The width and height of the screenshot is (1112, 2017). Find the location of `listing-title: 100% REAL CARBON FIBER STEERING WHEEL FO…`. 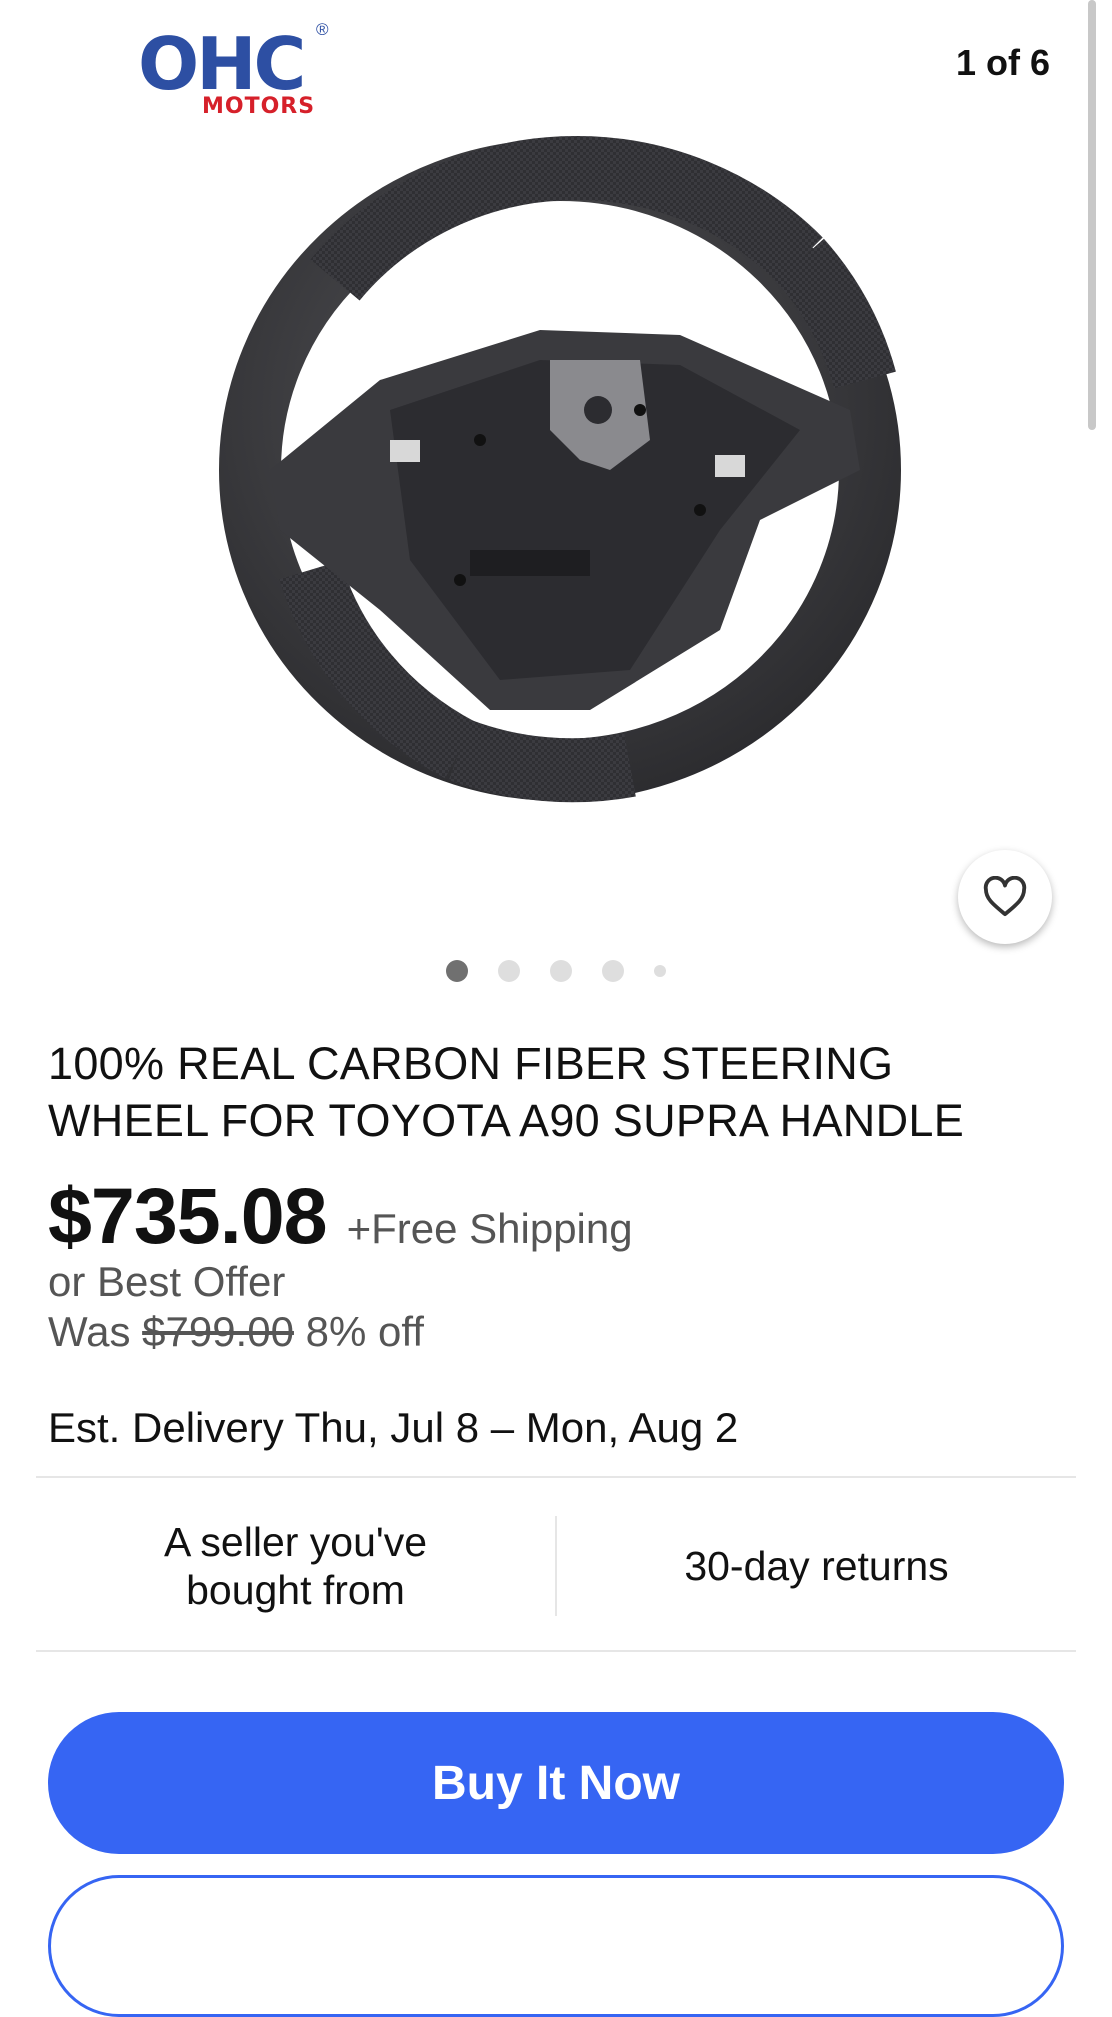

listing-title: 100% REAL CARBON FIBER STEERING WHEEL FO… is located at coordinates (506, 1092).